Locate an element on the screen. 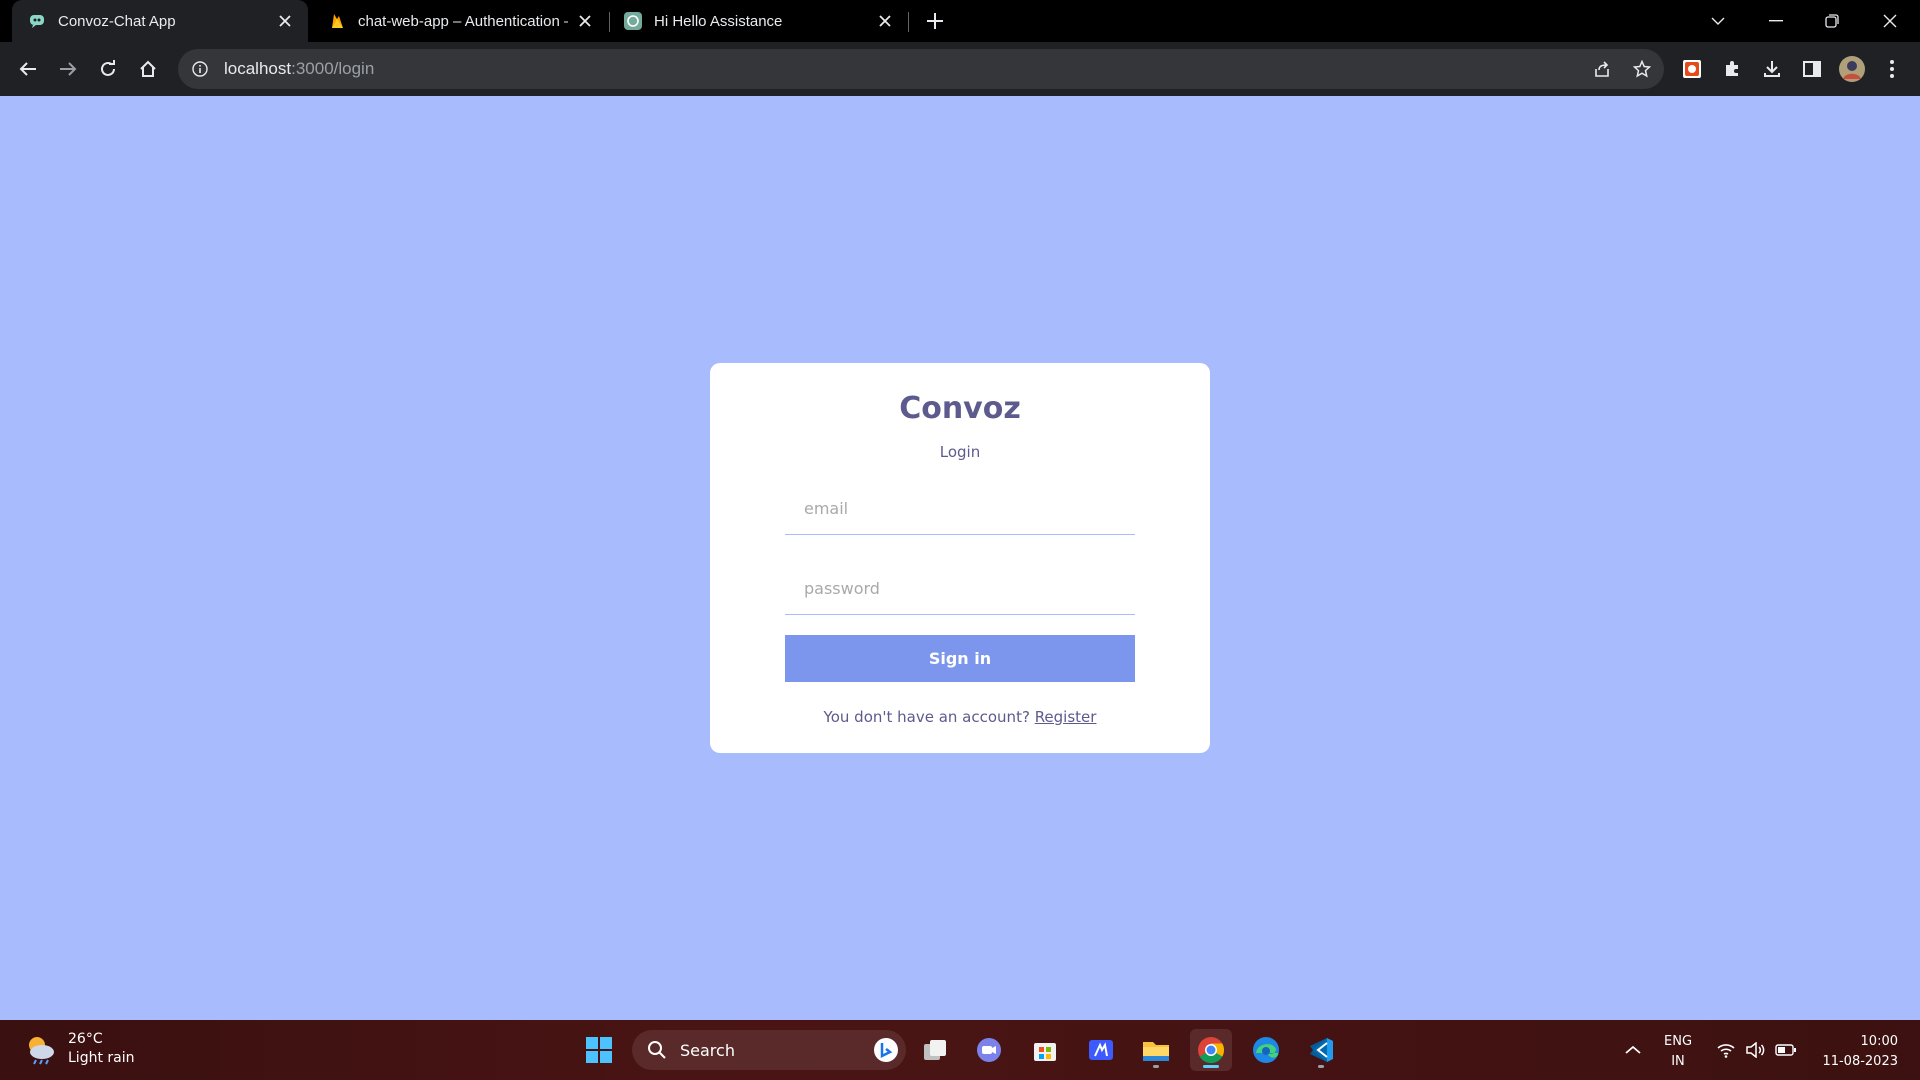 This screenshot has height=1080, width=1920. register-prompt: You don't have an account? Register is located at coordinates (960, 717).